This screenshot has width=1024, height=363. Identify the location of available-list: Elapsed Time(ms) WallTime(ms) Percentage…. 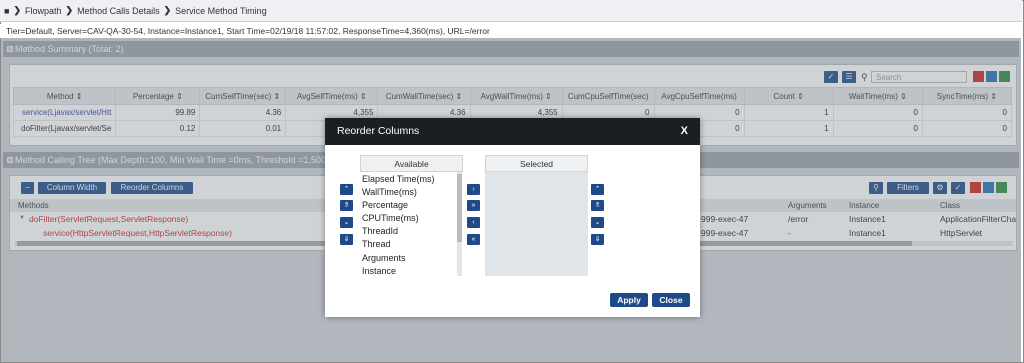
(411, 224).